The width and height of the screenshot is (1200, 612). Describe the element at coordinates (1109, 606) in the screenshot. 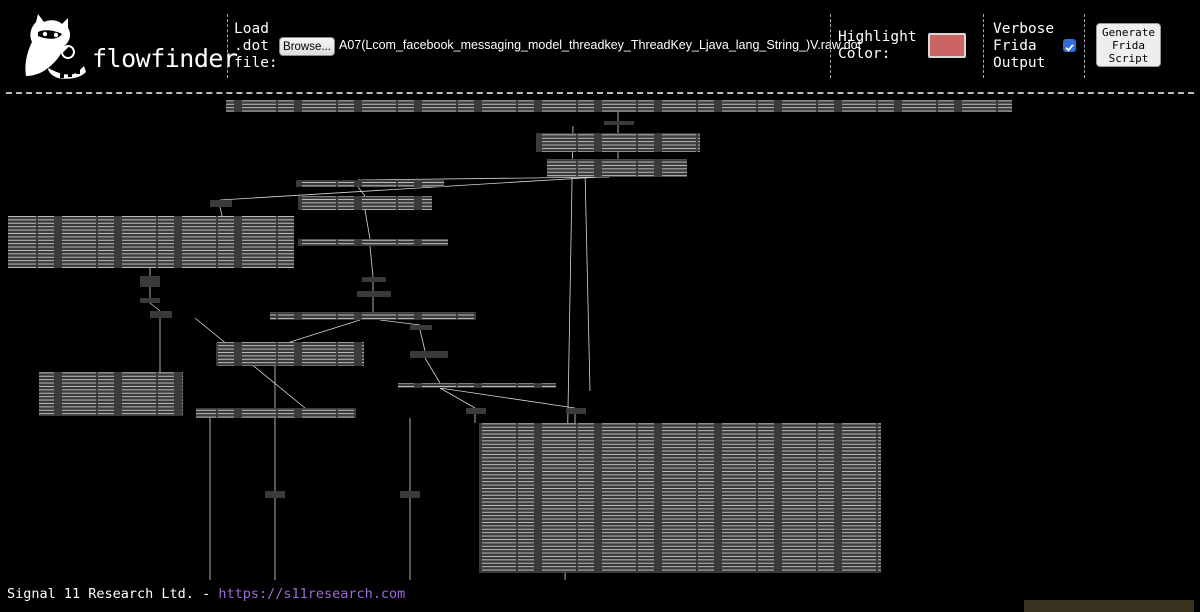

I see `horizontal-scrollbar` at that location.